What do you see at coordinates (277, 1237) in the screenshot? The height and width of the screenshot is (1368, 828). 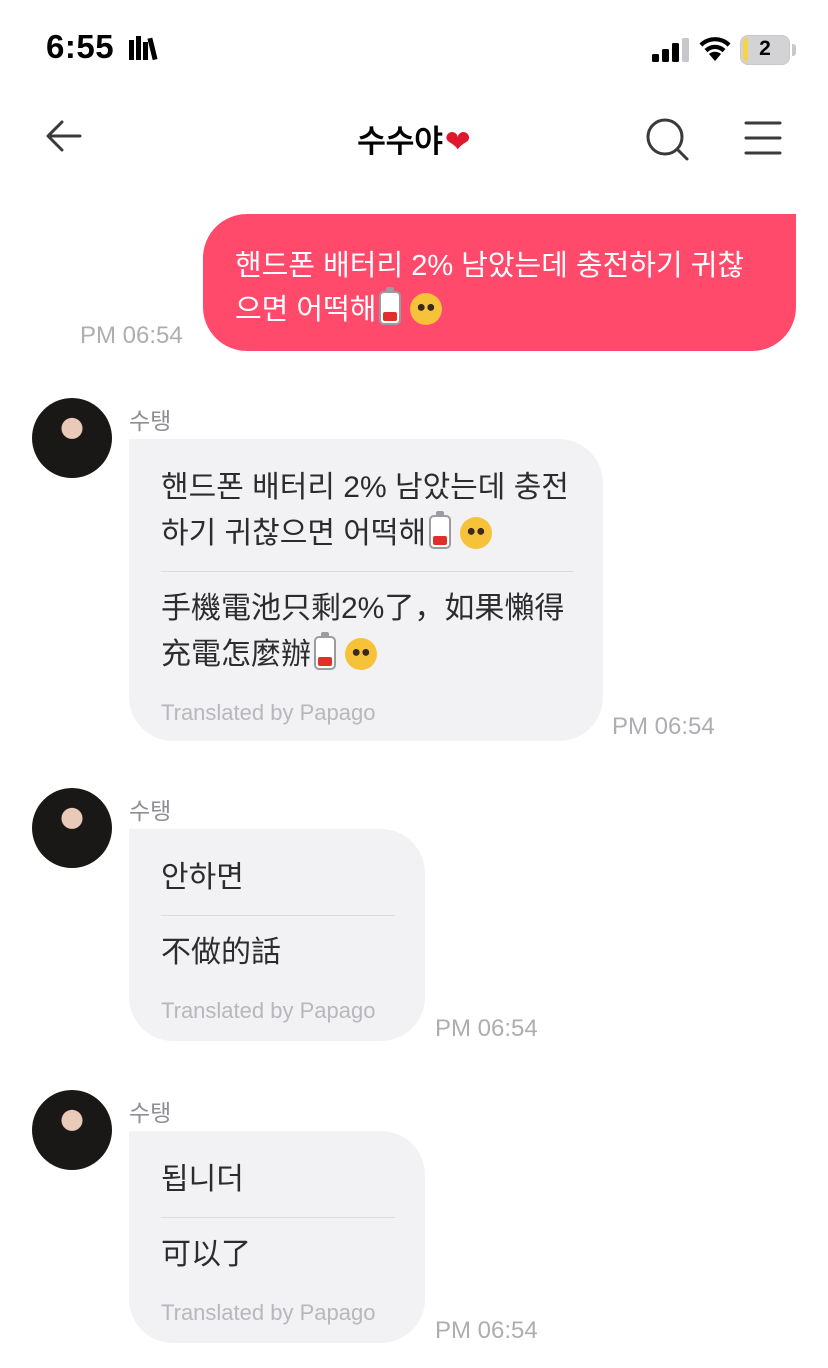 I see `incoming-message-bubble: 됩니더 可以了 Translated by Papago` at bounding box center [277, 1237].